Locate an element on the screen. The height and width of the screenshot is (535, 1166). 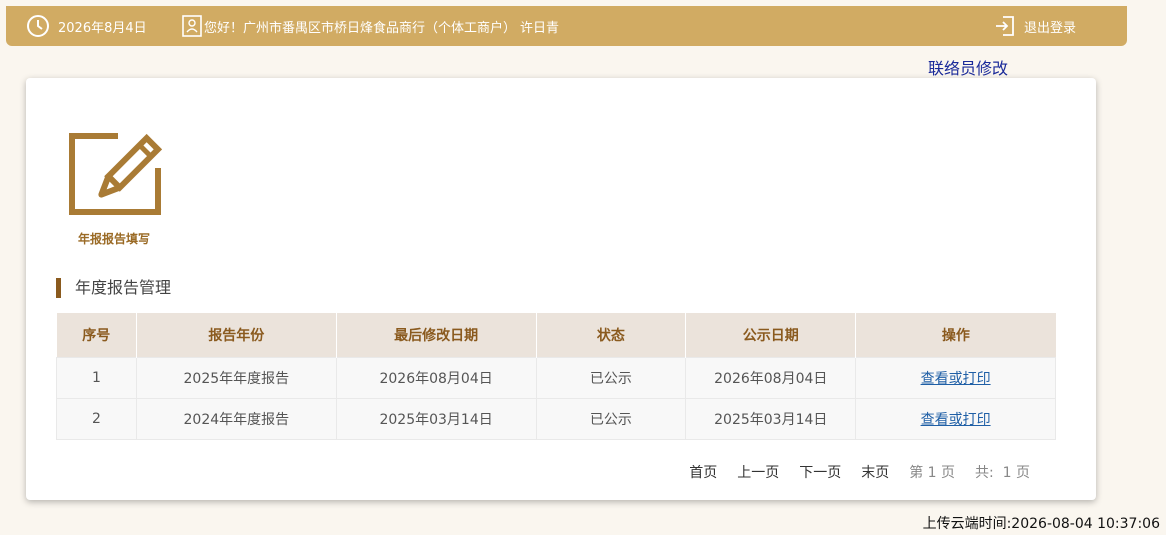
cell-publish-date: 2026年08月04日 is located at coordinates (771, 377).